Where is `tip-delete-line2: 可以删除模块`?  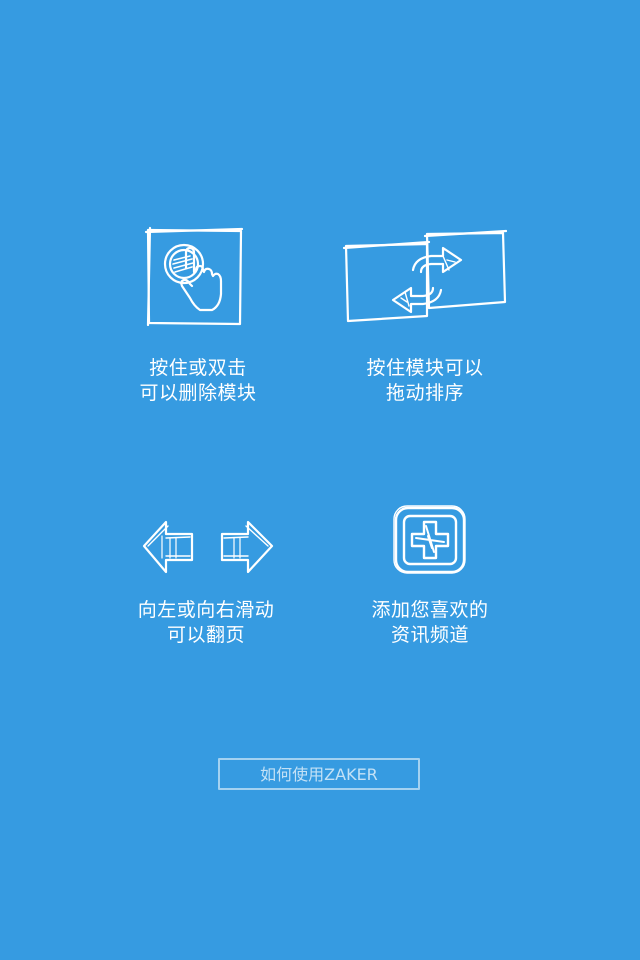 tip-delete-line2: 可以删除模块 is located at coordinates (198, 393).